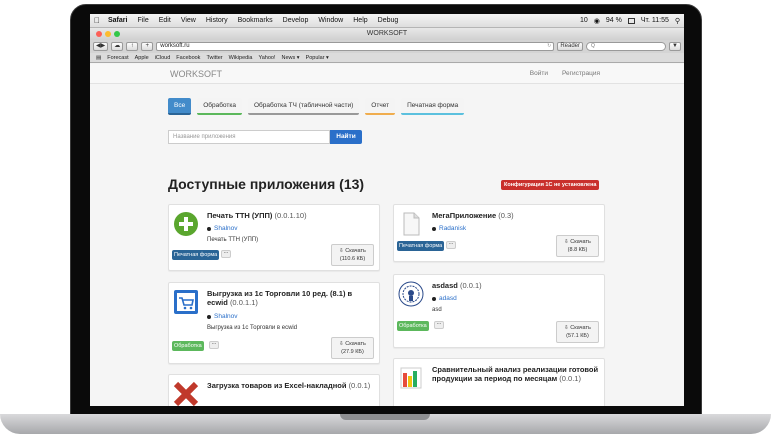 This screenshot has height=440, width=771. What do you see at coordinates (577, 336) in the screenshot?
I see `download-size: (57.1 КБ)` at bounding box center [577, 336].